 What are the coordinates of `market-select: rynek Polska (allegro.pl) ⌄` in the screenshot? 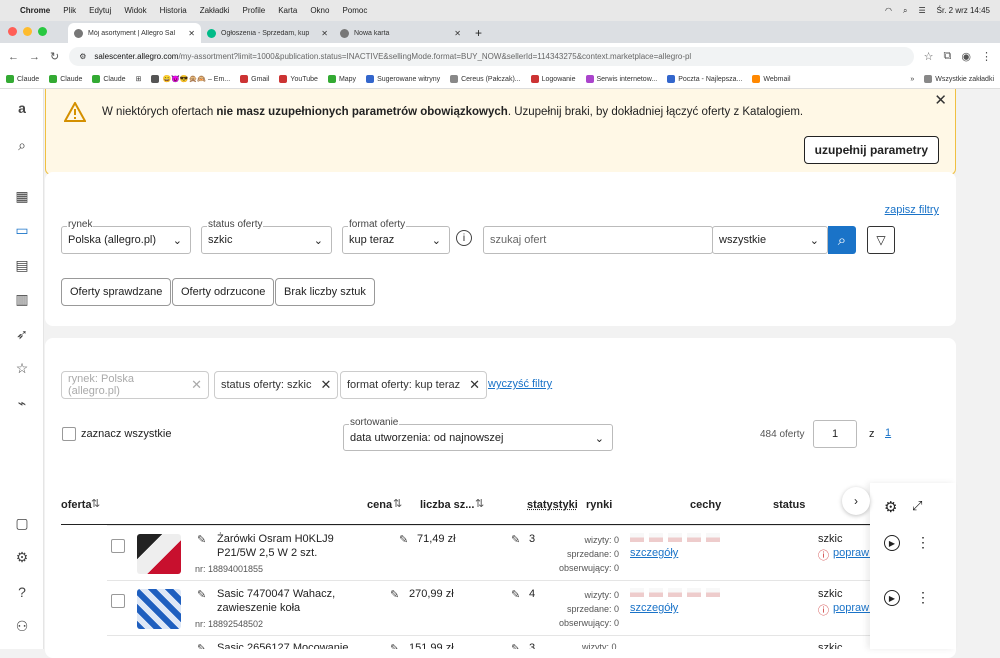 It's located at (126, 236).